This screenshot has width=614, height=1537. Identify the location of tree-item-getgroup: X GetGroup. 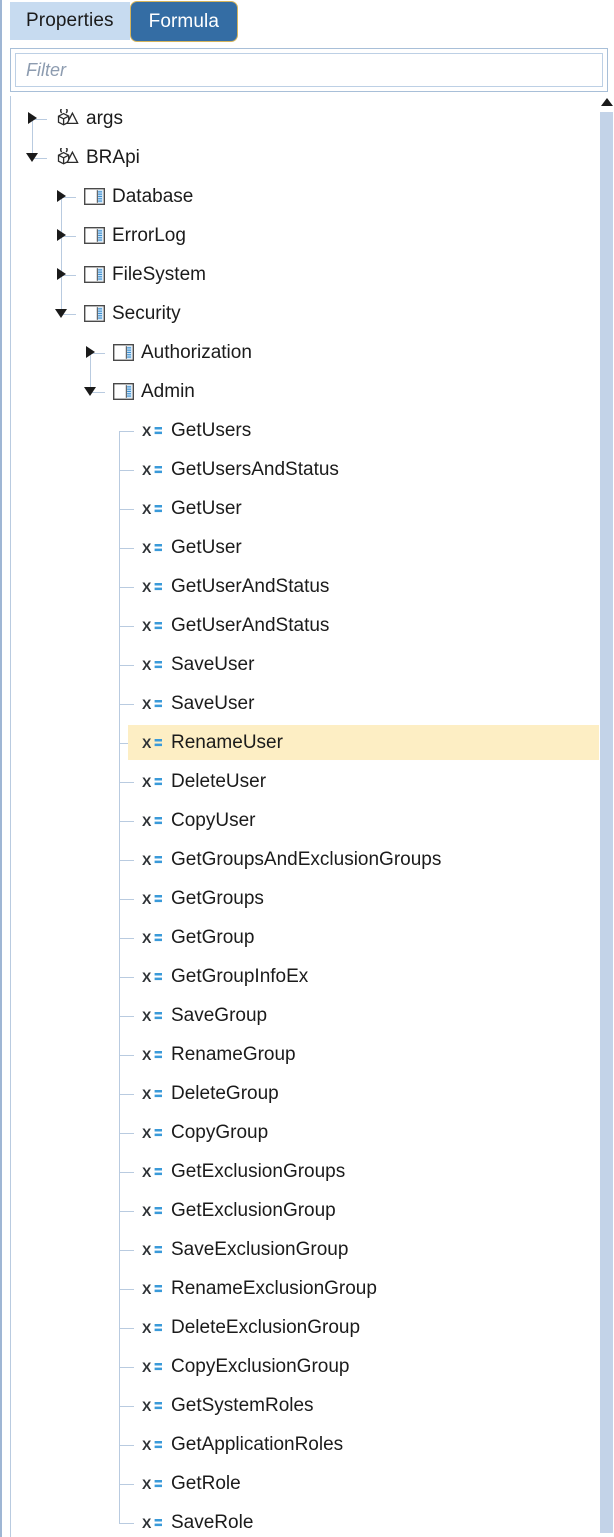
(309, 937).